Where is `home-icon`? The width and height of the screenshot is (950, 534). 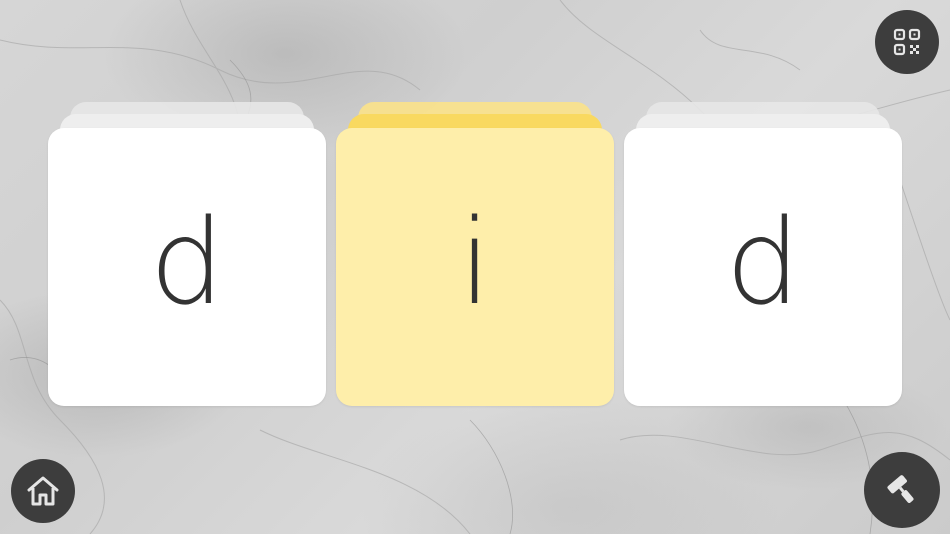
home-icon is located at coordinates (43, 491).